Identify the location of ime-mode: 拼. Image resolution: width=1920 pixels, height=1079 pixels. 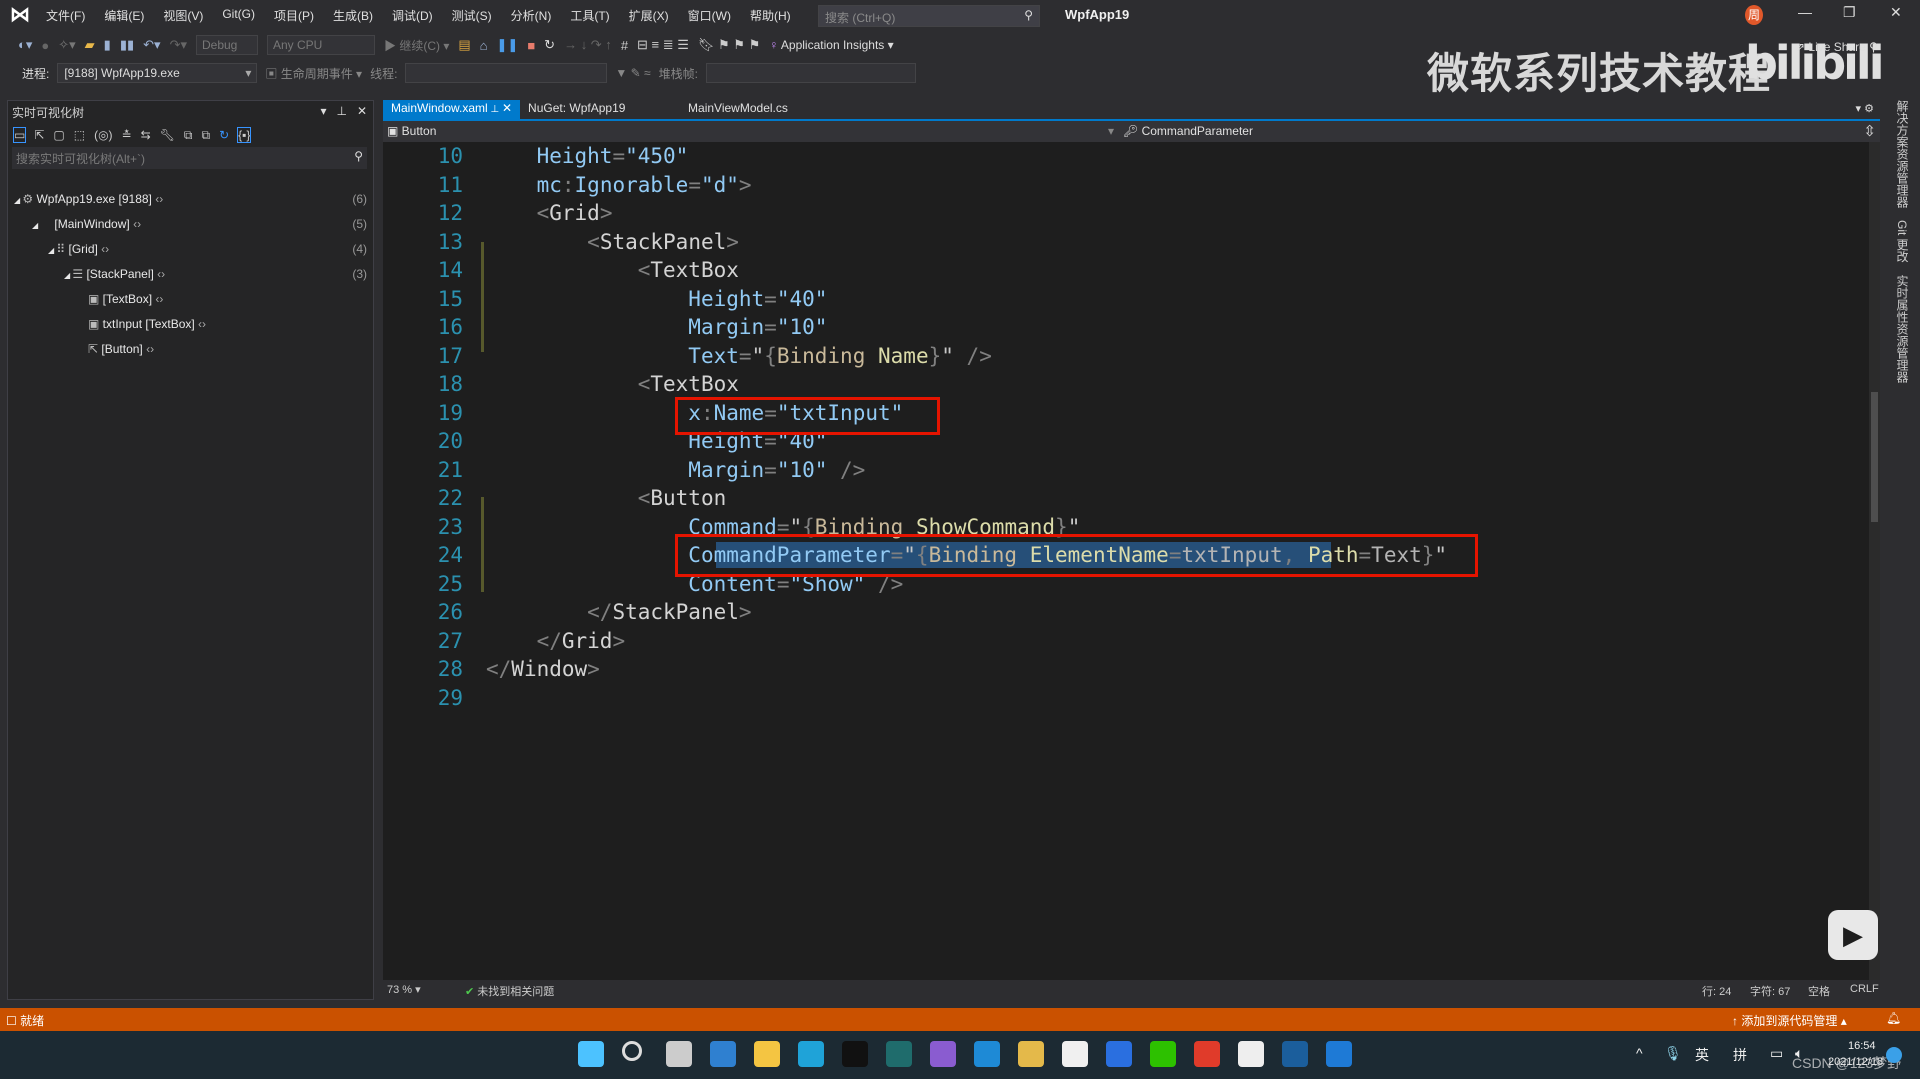
(1740, 1055).